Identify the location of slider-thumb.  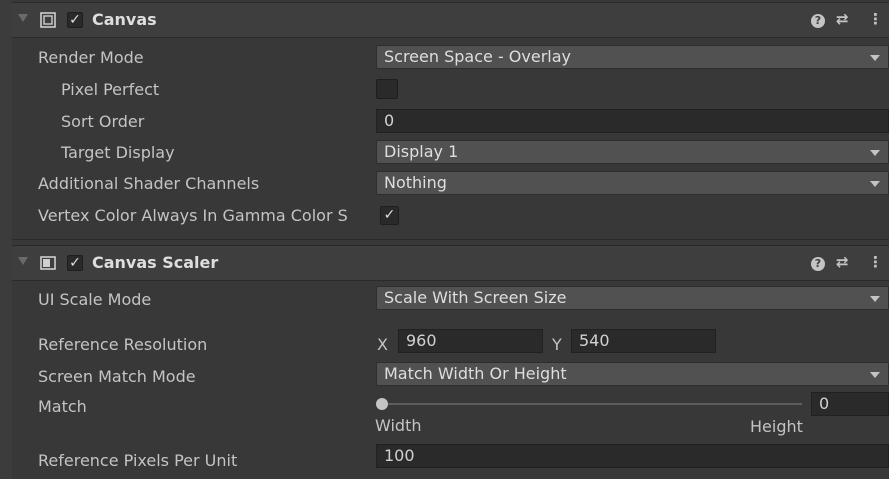
(382, 404).